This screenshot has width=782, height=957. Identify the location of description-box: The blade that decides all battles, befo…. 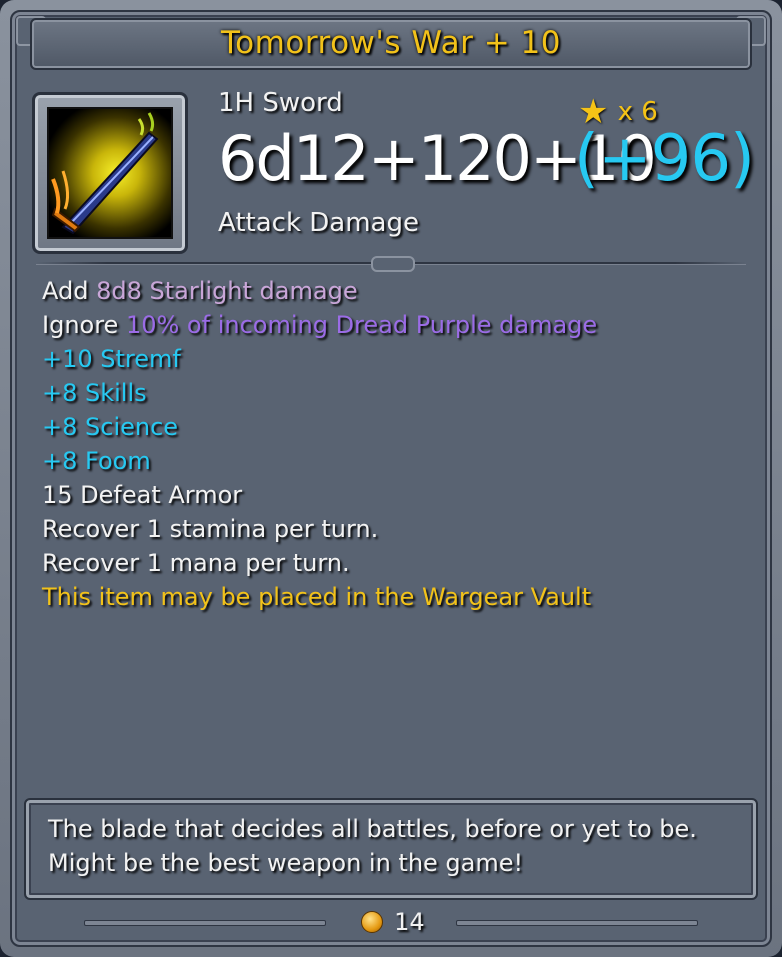
(391, 849).